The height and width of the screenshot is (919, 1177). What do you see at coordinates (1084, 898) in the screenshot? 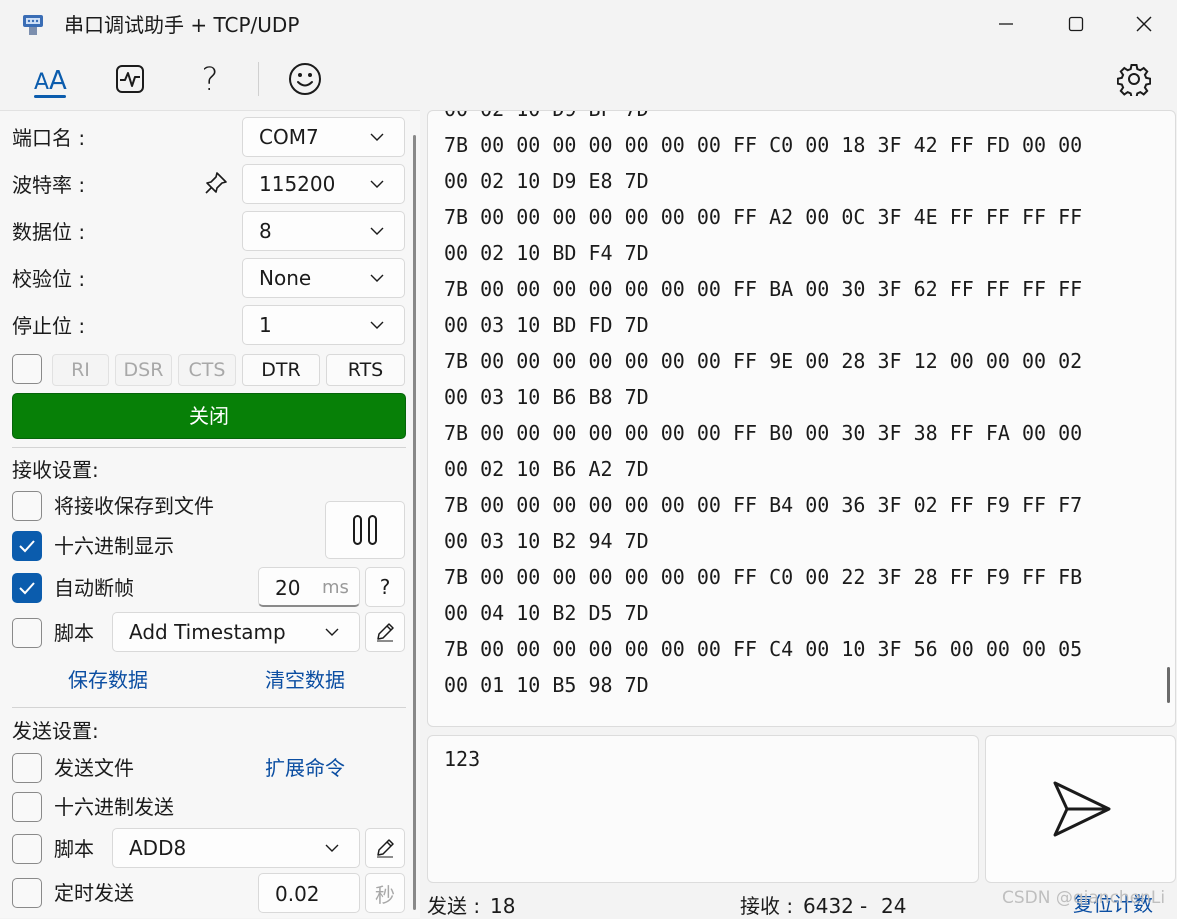
I see `watermark-text: CSDN @qianchenLi` at bounding box center [1084, 898].